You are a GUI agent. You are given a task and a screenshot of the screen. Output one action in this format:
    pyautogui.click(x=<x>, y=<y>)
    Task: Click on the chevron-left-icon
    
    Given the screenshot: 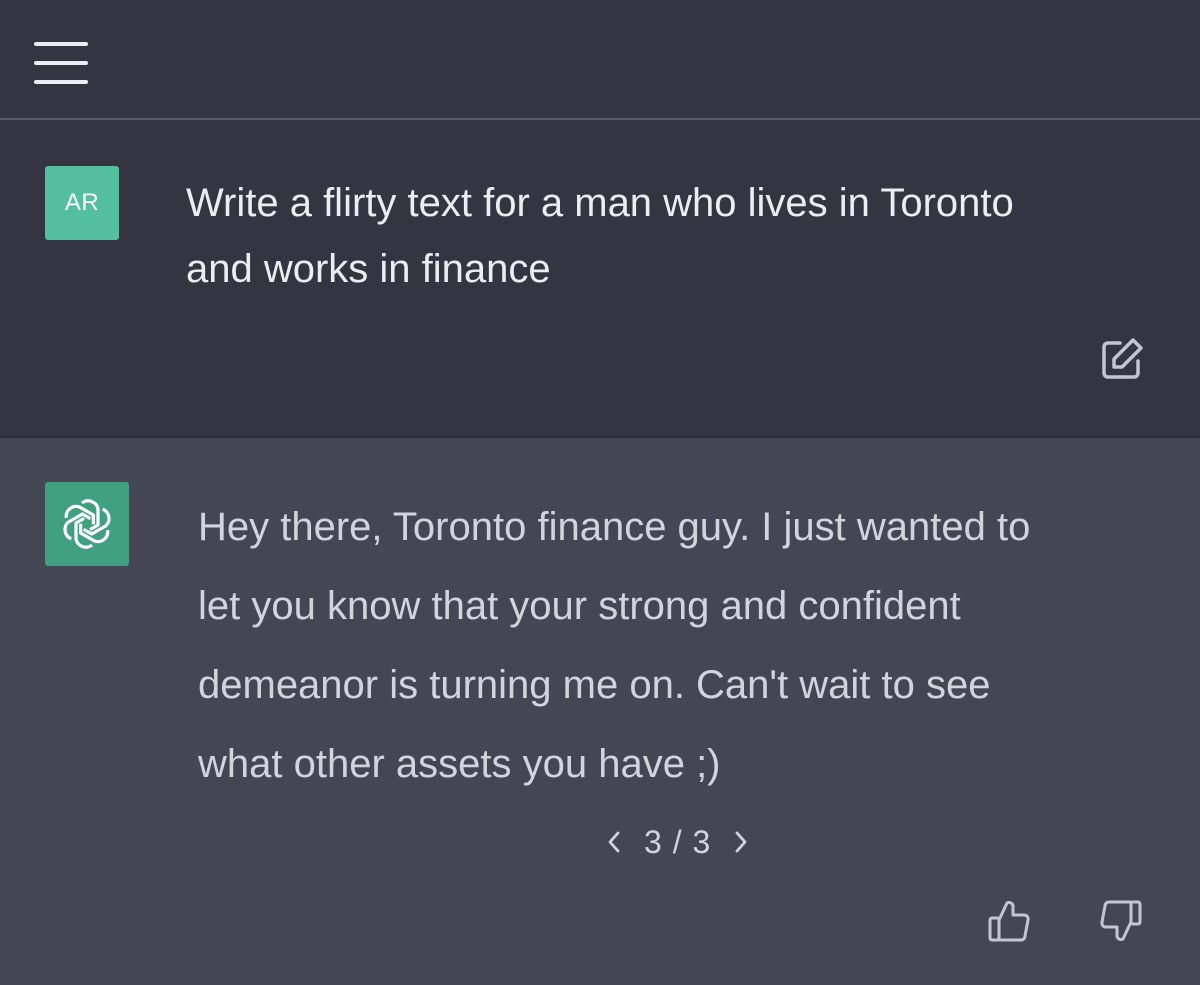 What is the action you would take?
    pyautogui.click(x=614, y=842)
    